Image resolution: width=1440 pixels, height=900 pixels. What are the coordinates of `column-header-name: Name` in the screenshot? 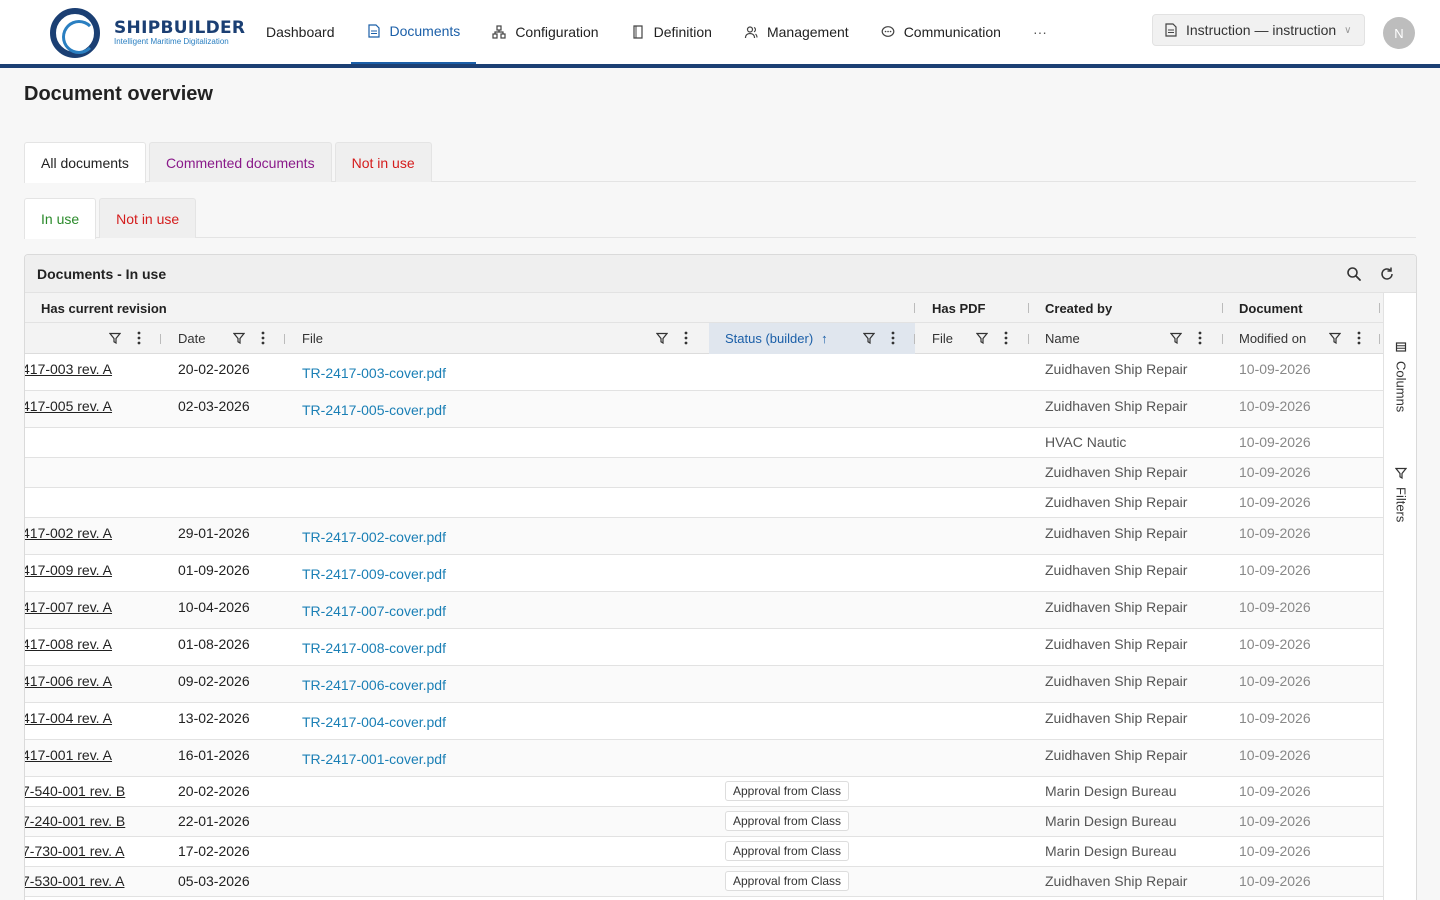 It's located at (1125, 338).